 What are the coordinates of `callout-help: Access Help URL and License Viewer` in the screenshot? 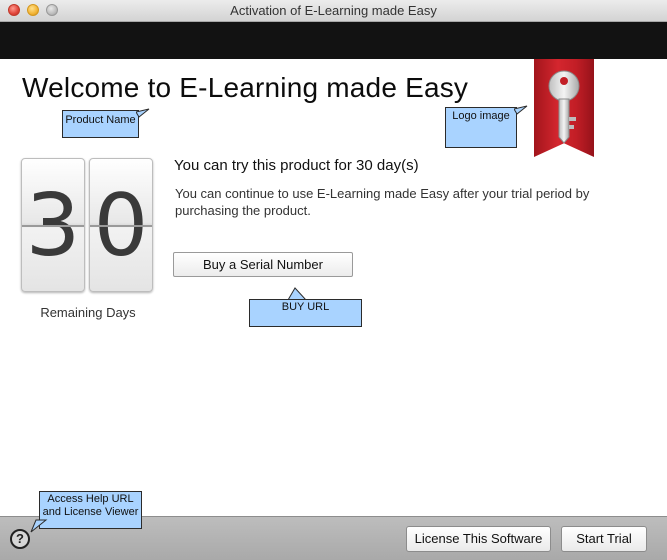 It's located at (90, 510).